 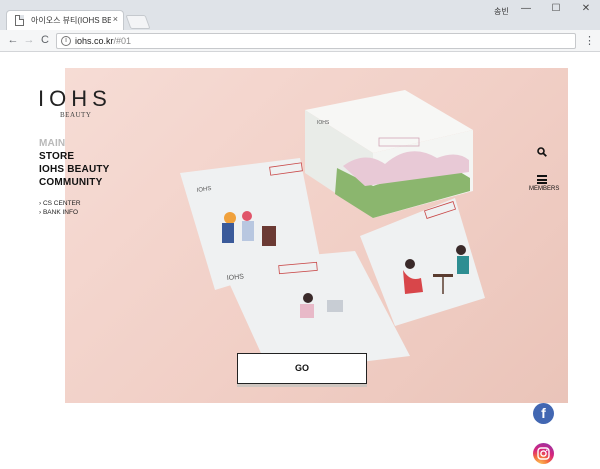 I want to click on main-nav: MAIN STORE IOHS BEAUTY COMMUNITY, so click(x=74, y=163).